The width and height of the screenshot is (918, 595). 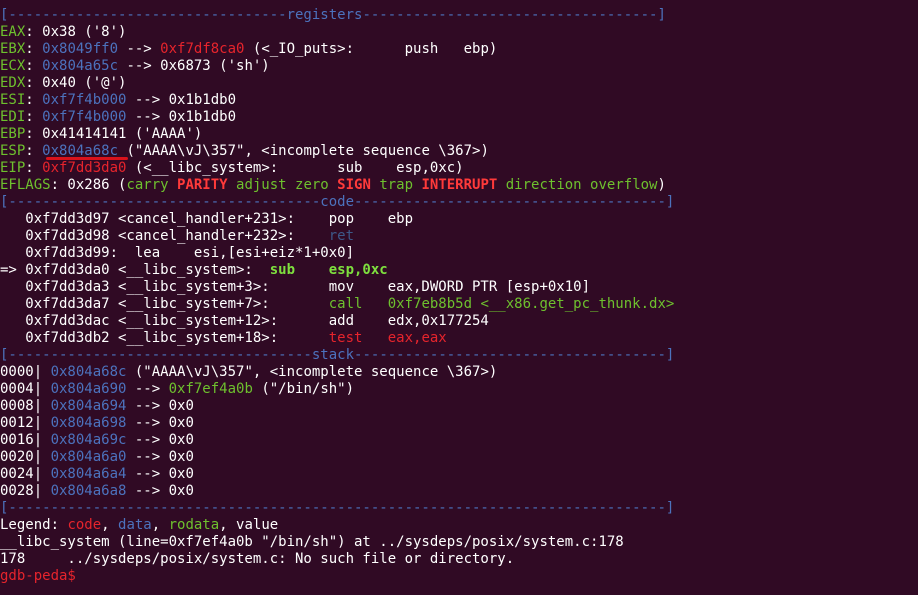 I want to click on text-segment: gdb-peda$, so click(x=42, y=576).